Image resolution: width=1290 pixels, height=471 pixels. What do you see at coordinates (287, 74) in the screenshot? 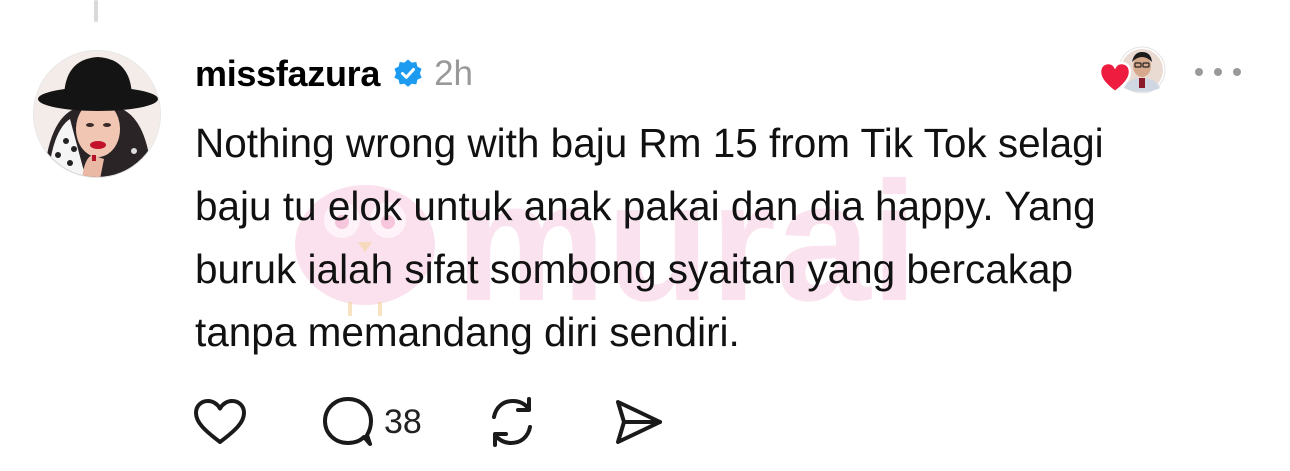
I see `username: missfazura` at bounding box center [287, 74].